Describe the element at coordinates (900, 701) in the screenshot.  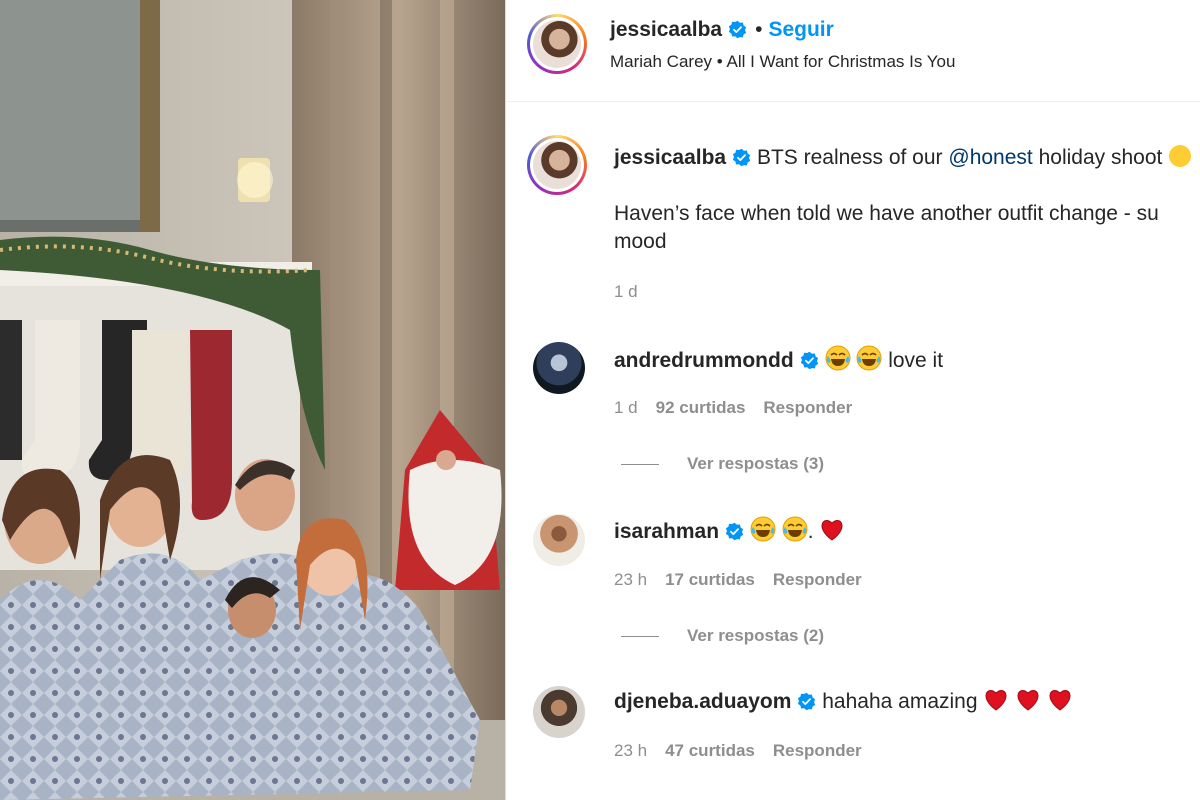
I see `comment-text: hahaha amazing` at that location.